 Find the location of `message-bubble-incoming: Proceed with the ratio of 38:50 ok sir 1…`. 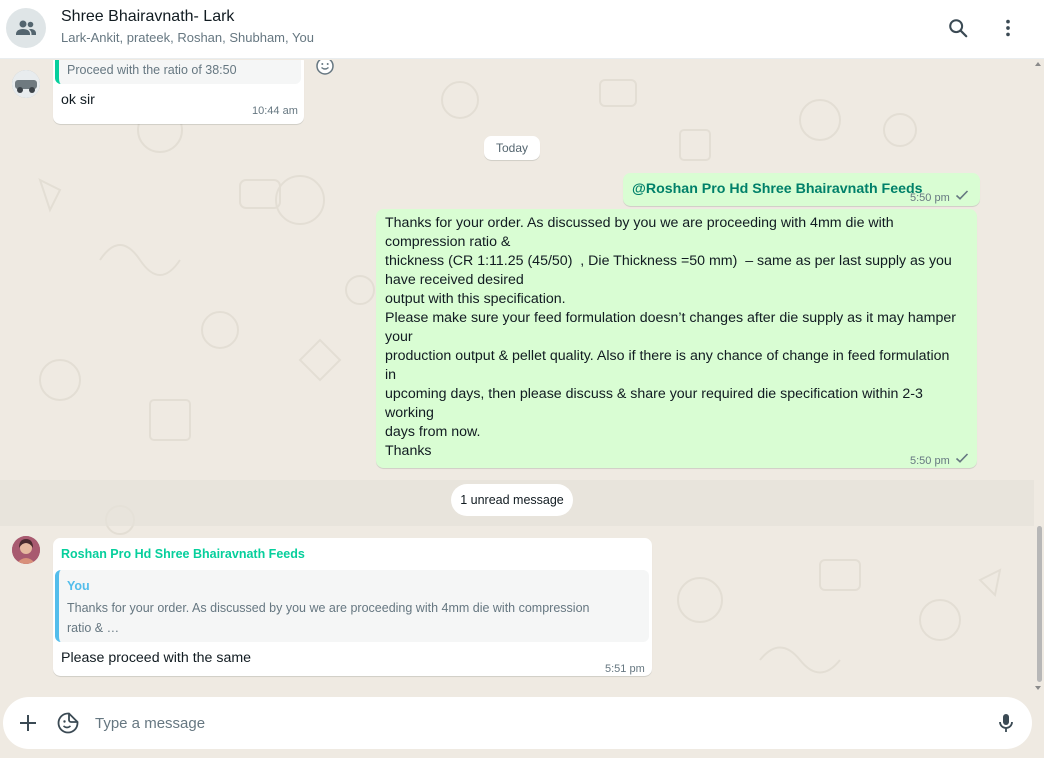

message-bubble-incoming: Proceed with the ratio of 38:50 ok sir 1… is located at coordinates (178, 92).